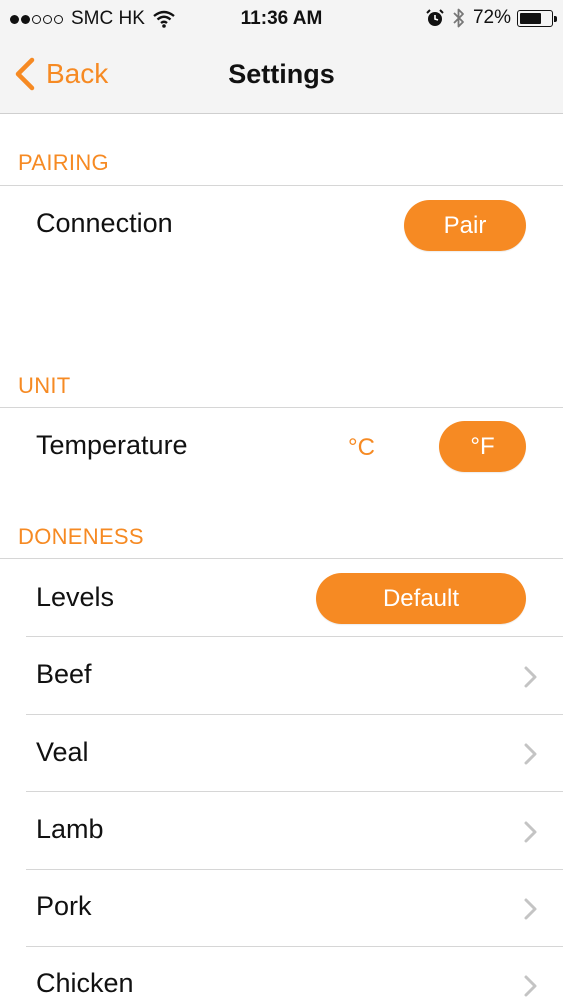 The height and width of the screenshot is (1000, 563). I want to click on doneness-item-chicken: Chicken, so click(85, 983).